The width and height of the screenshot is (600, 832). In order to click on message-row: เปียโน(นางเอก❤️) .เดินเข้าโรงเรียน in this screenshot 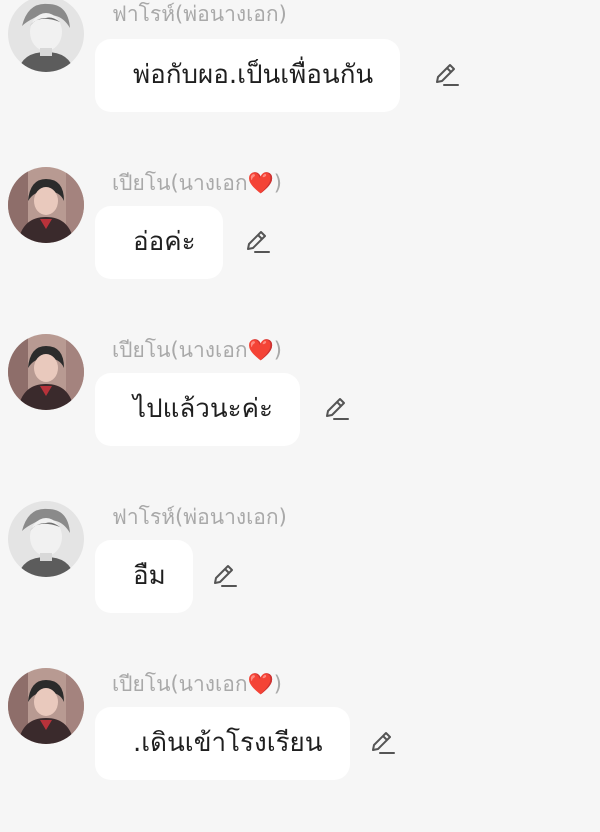, I will do `click(300, 724)`.